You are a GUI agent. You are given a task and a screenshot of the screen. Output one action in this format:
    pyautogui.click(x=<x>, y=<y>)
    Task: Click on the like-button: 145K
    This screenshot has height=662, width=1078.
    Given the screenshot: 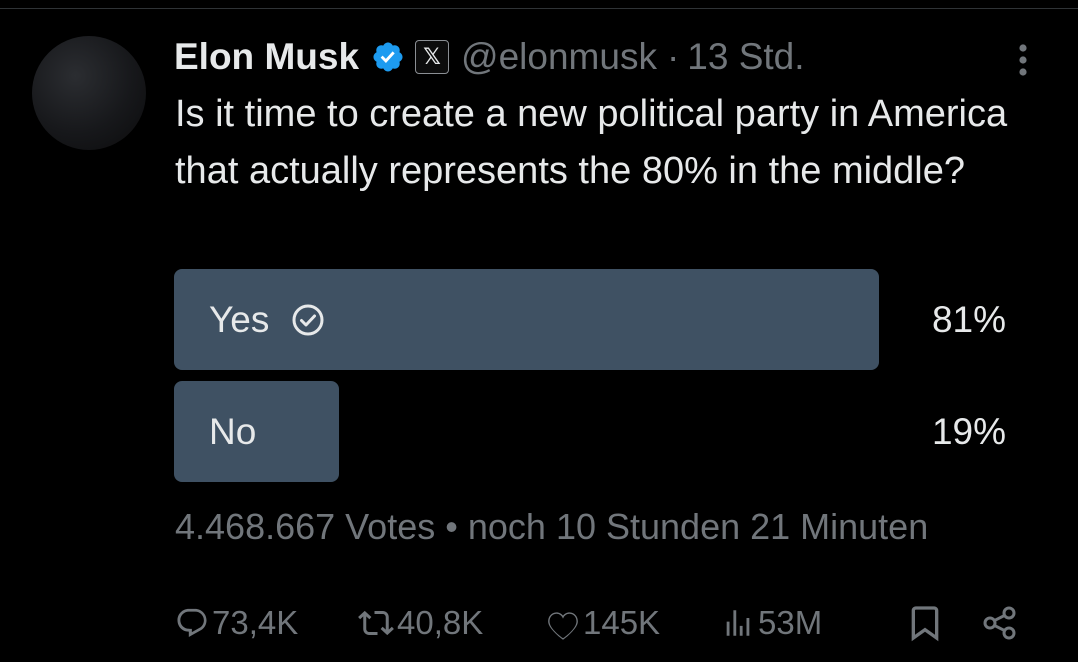 What is the action you would take?
    pyautogui.click(x=603, y=623)
    